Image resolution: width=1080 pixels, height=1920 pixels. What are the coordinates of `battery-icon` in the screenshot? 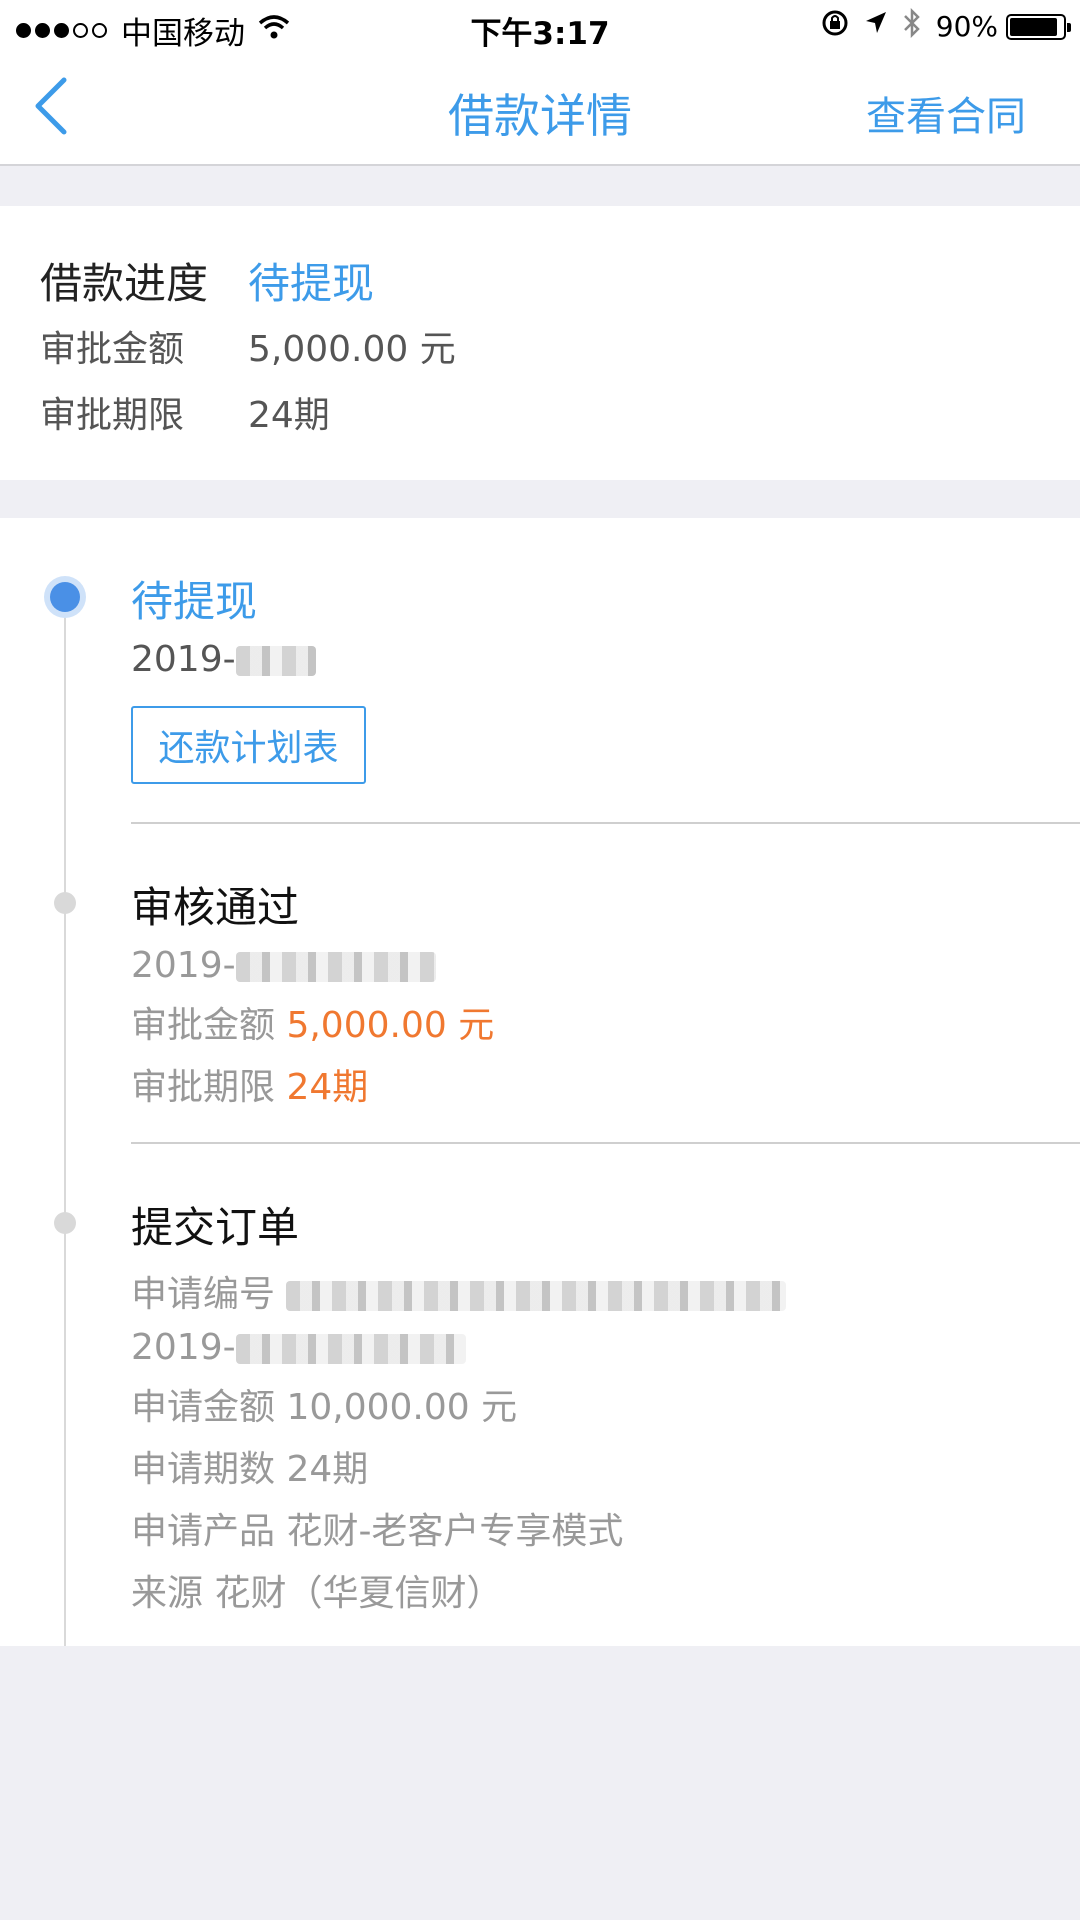 It's located at (1038, 26).